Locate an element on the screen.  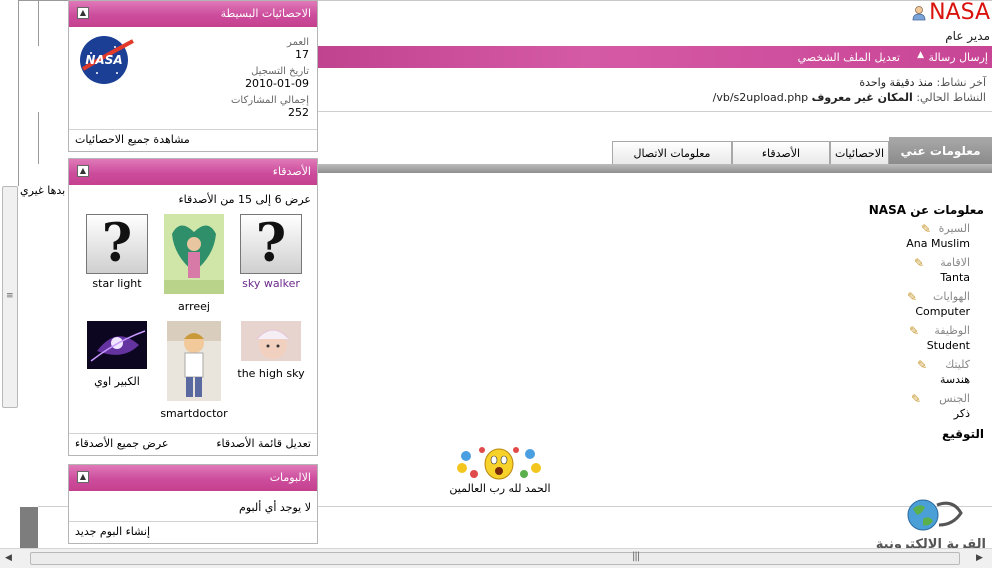
friend-name: sky walker is located at coordinates (271, 283).